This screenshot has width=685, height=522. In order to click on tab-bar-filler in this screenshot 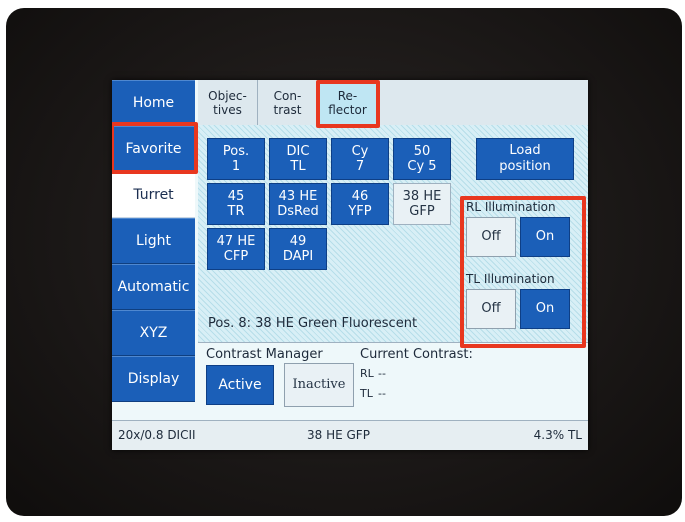, I will do `click(483, 102)`.